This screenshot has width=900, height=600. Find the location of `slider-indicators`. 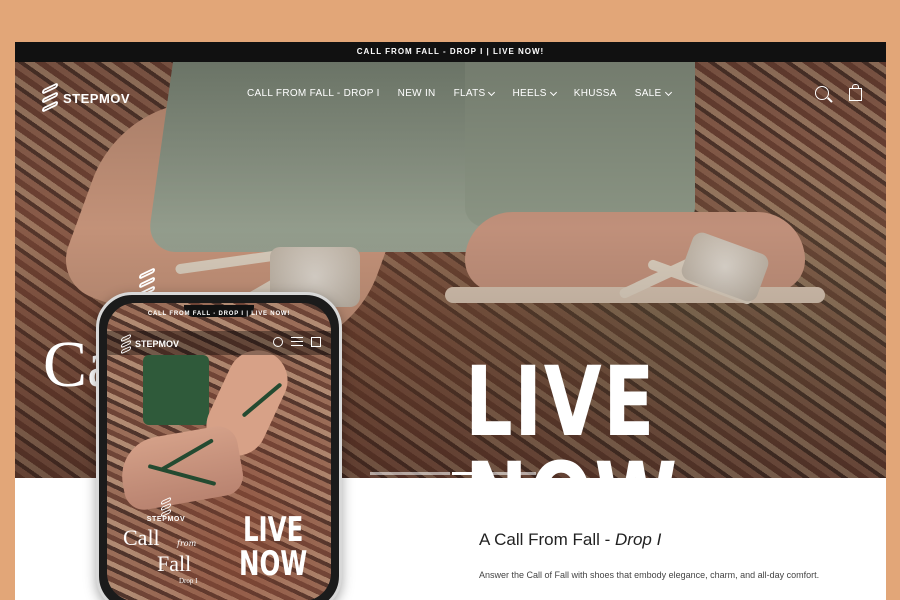

slider-indicators is located at coordinates (453, 473).